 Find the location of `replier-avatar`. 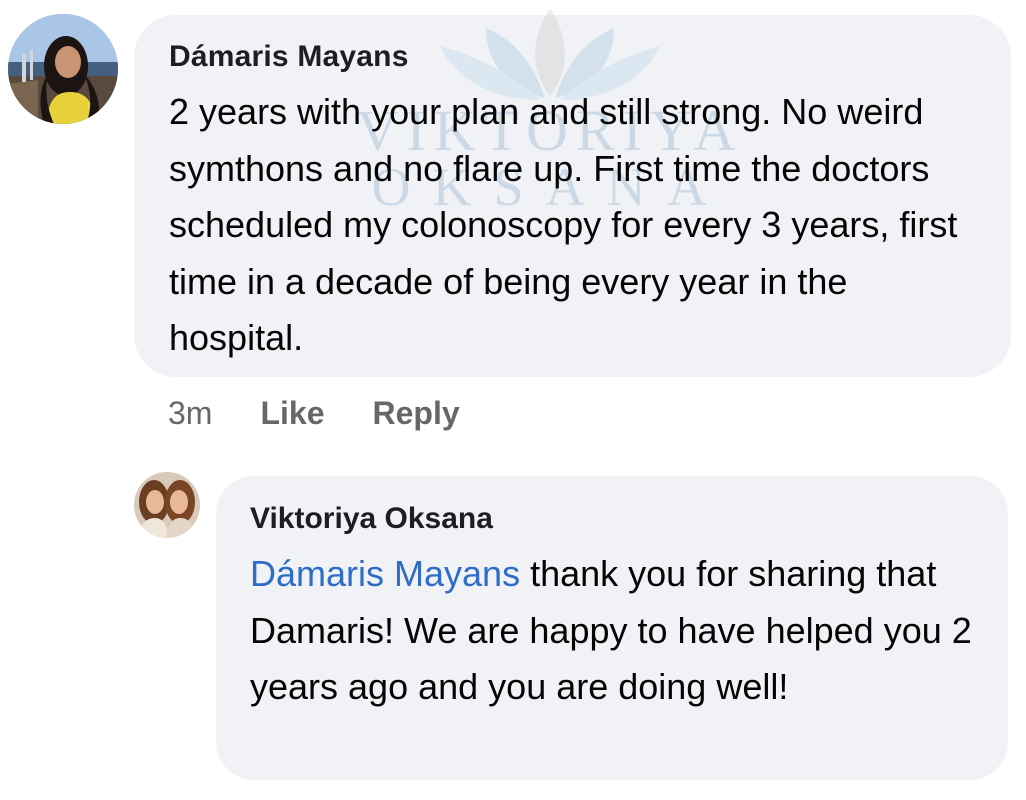

replier-avatar is located at coordinates (167, 505).